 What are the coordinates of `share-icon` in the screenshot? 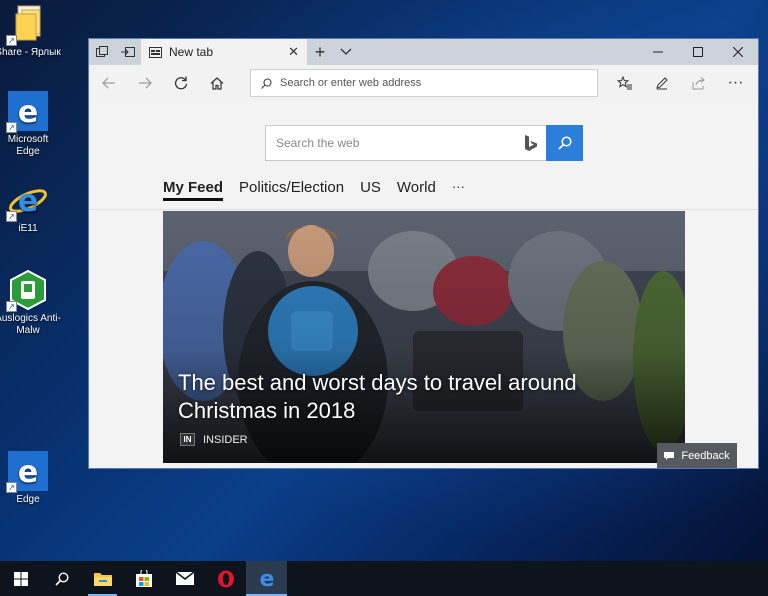 It's located at (698, 82).